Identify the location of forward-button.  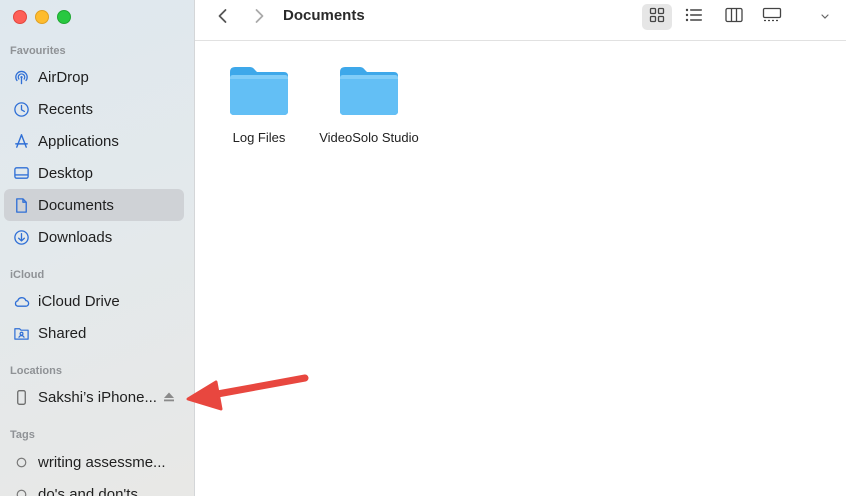
(259, 18).